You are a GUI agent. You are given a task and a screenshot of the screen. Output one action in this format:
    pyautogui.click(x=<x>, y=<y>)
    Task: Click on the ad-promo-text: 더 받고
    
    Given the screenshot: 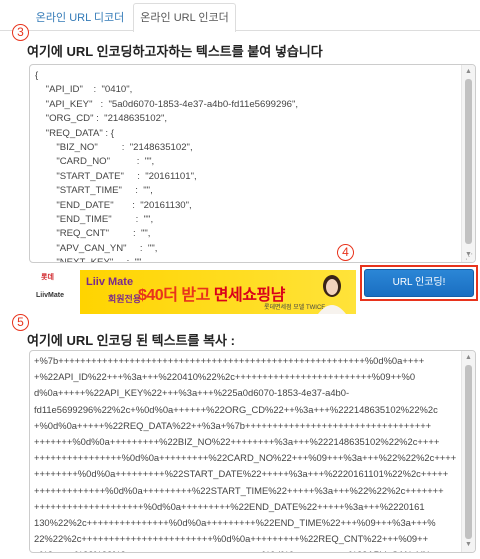 What is the action you would take?
    pyautogui.click(x=186, y=295)
    